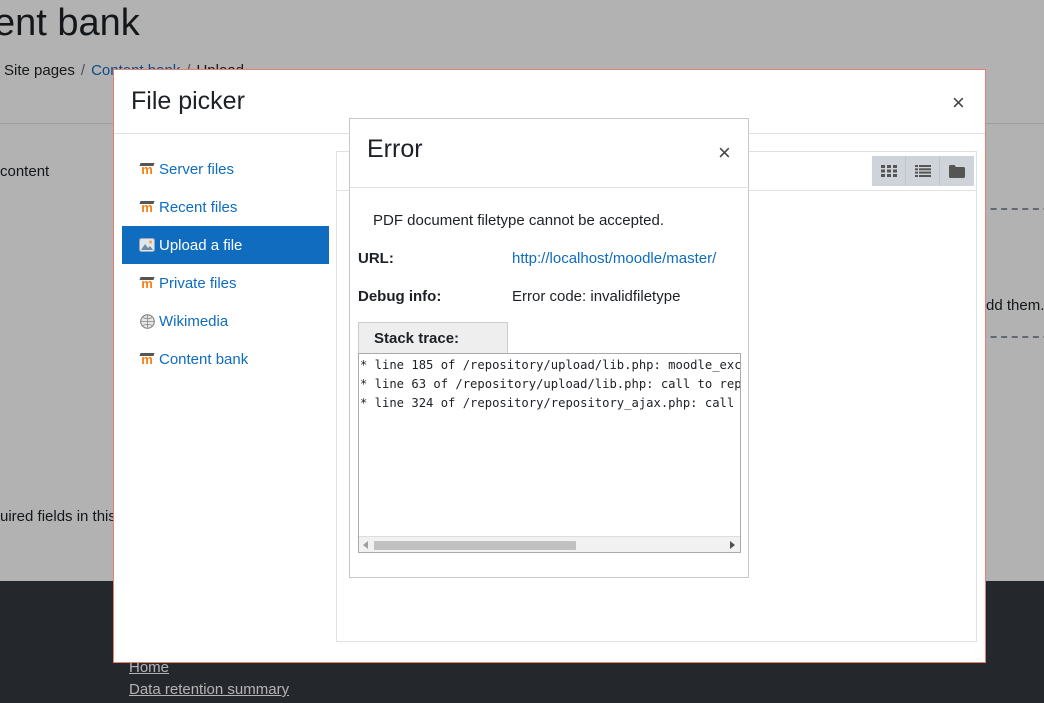 This screenshot has width=1044, height=703. I want to click on url-label: URL:, so click(376, 258).